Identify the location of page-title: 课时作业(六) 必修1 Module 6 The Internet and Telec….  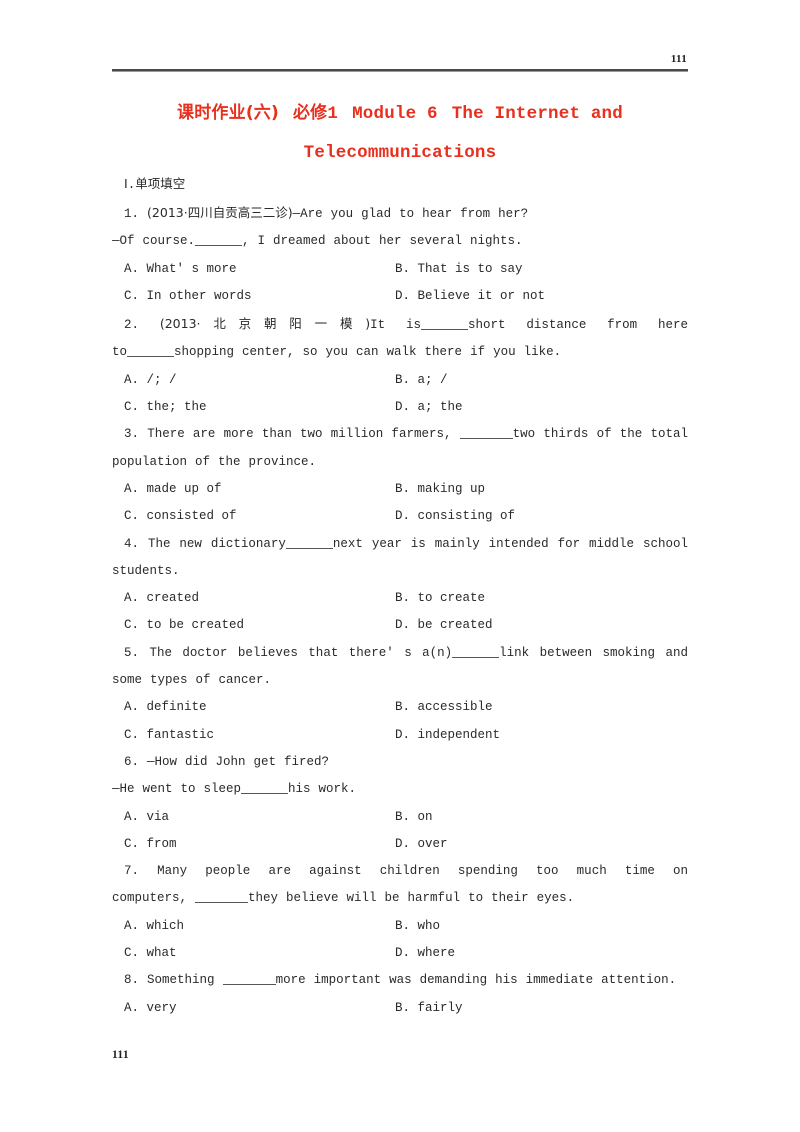
(400, 133).